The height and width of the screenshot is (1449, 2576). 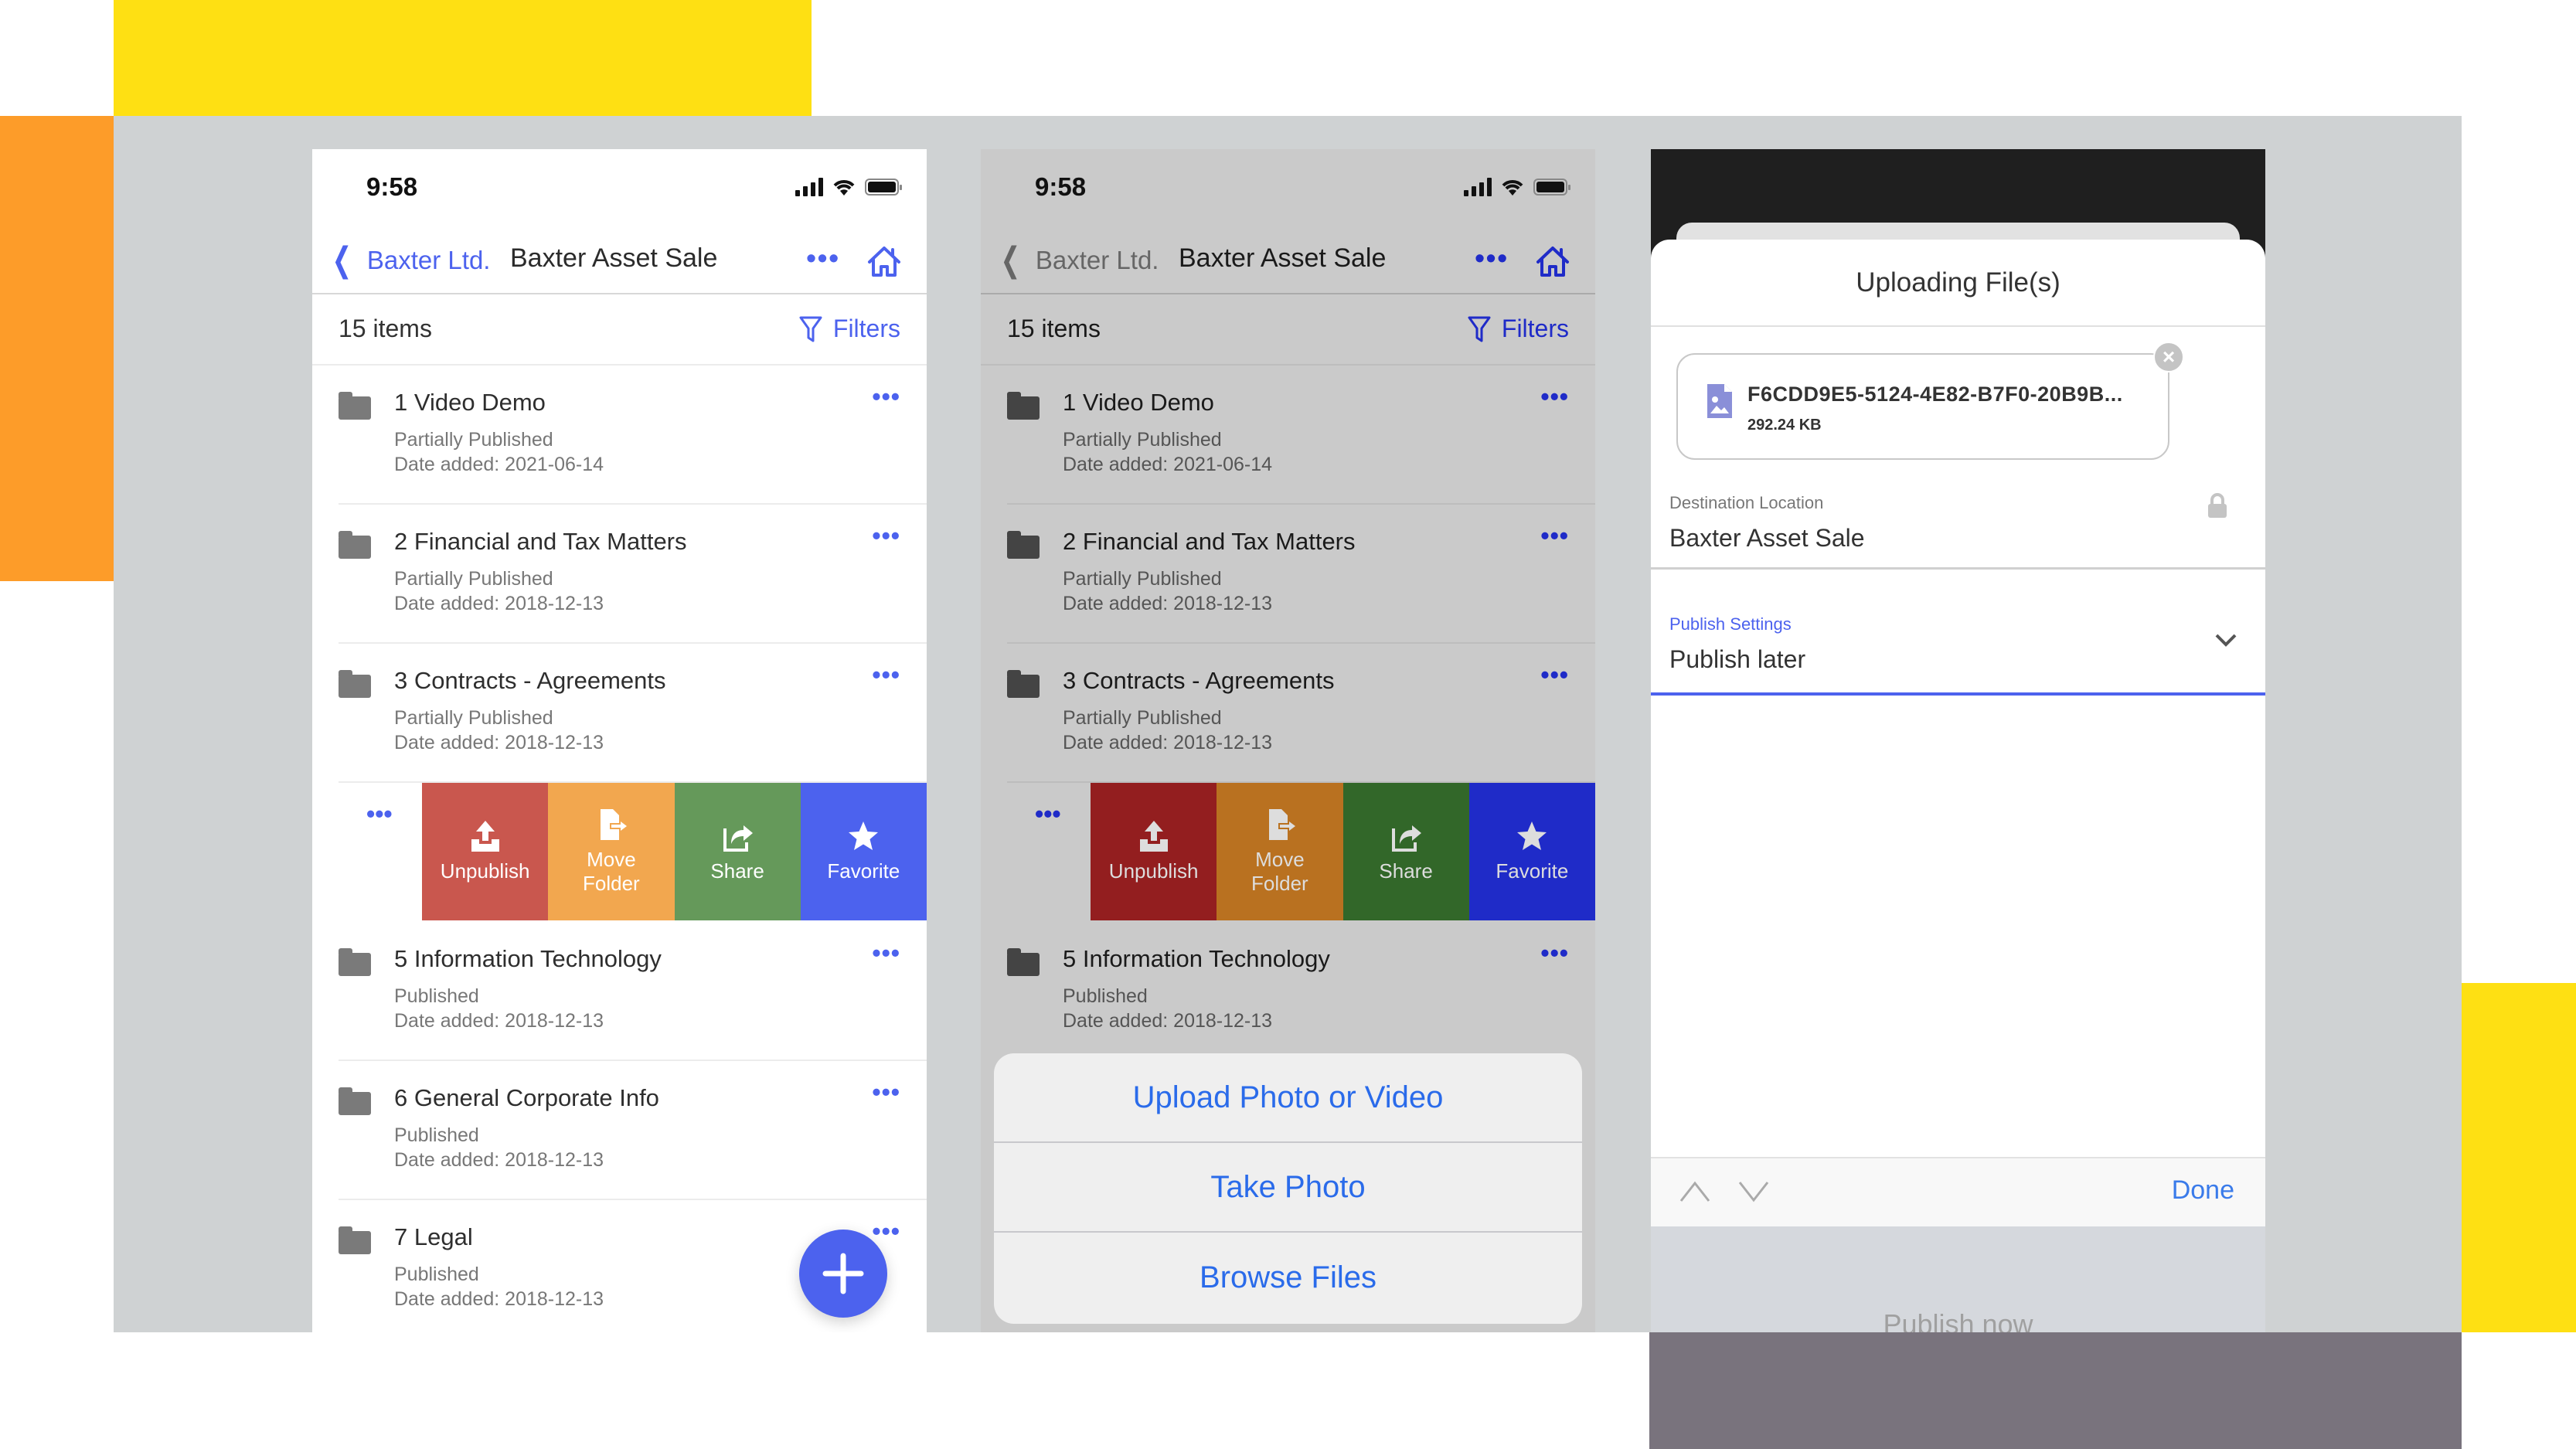 What do you see at coordinates (1288, 1277) in the screenshot?
I see `browse-files-option: Browse Files` at bounding box center [1288, 1277].